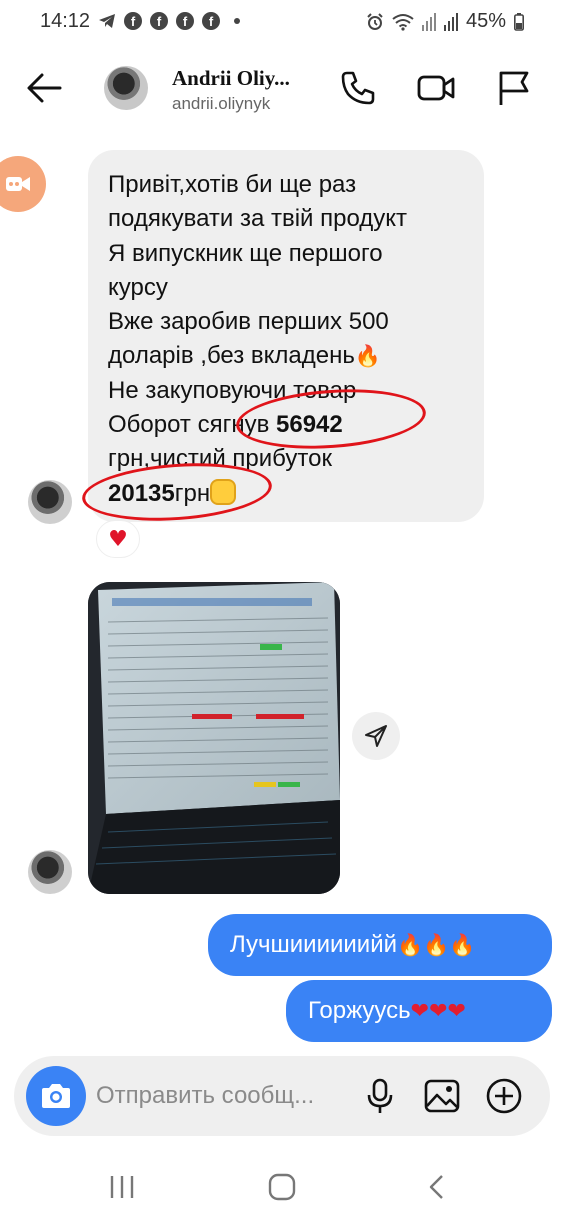 Image resolution: width=564 pixels, height=1222 pixels. Describe the element at coordinates (107, 21) in the screenshot. I see `telegram-icon` at that location.